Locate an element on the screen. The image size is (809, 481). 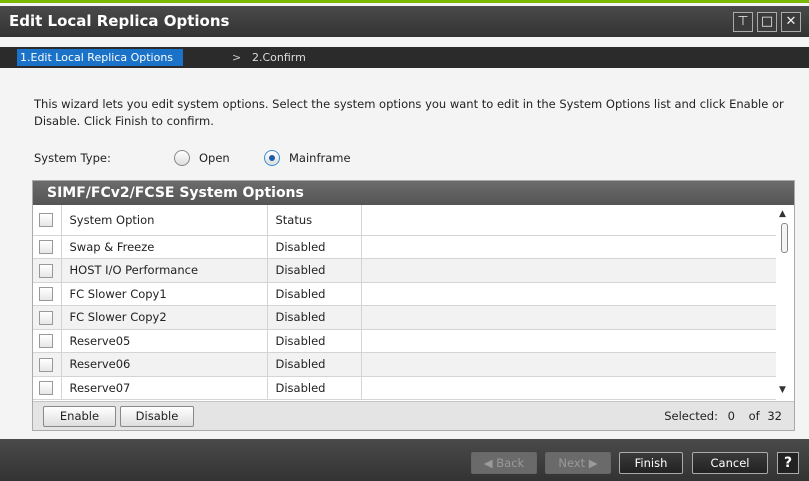
close-icon: ✕ is located at coordinates (791, 22).